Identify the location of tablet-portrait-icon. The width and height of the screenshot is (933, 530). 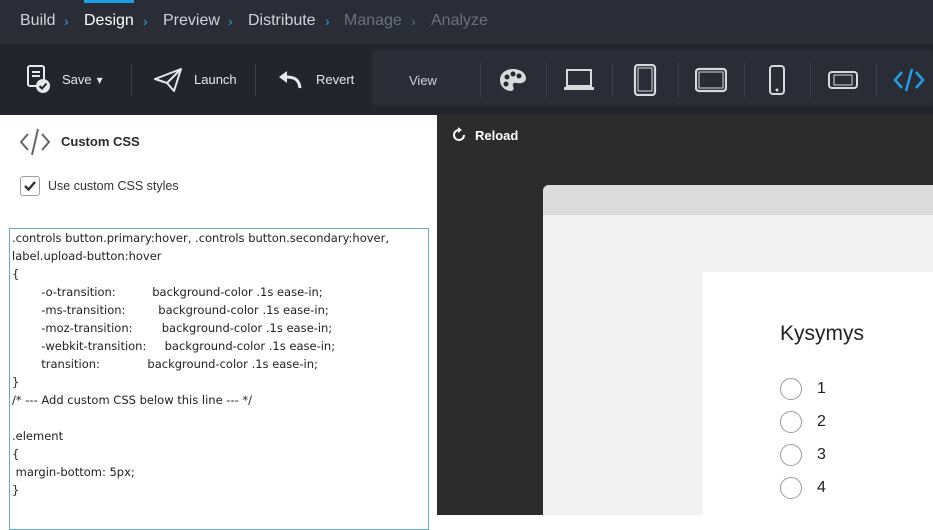
(645, 80).